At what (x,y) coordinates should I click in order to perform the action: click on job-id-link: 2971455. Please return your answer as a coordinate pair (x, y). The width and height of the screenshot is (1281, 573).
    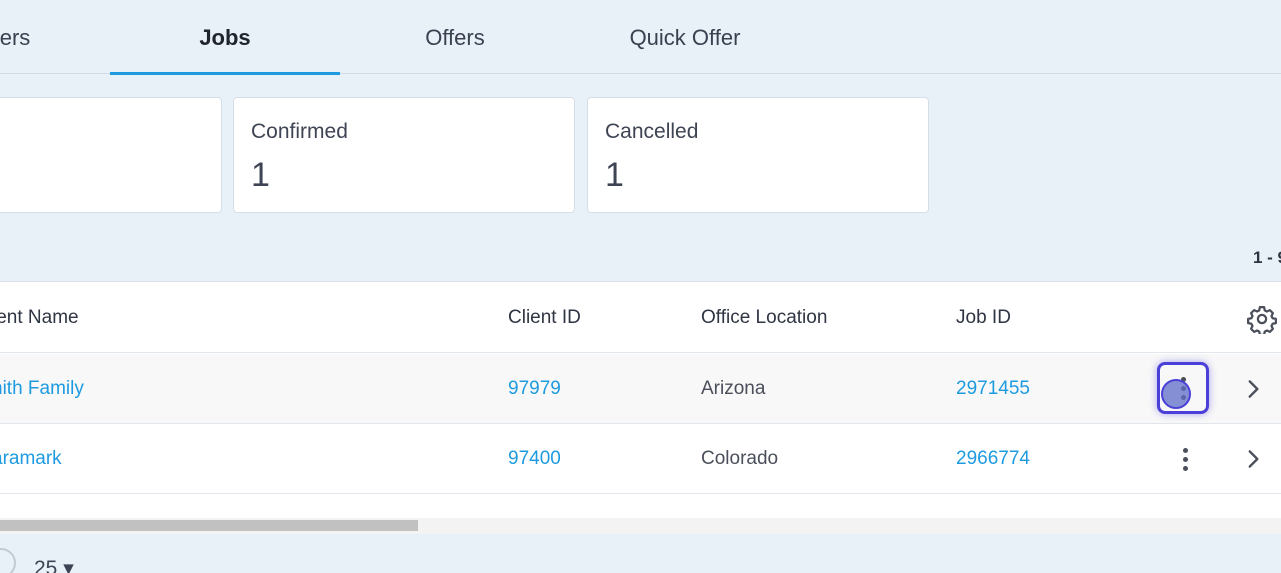
    Looking at the image, I should click on (993, 389).